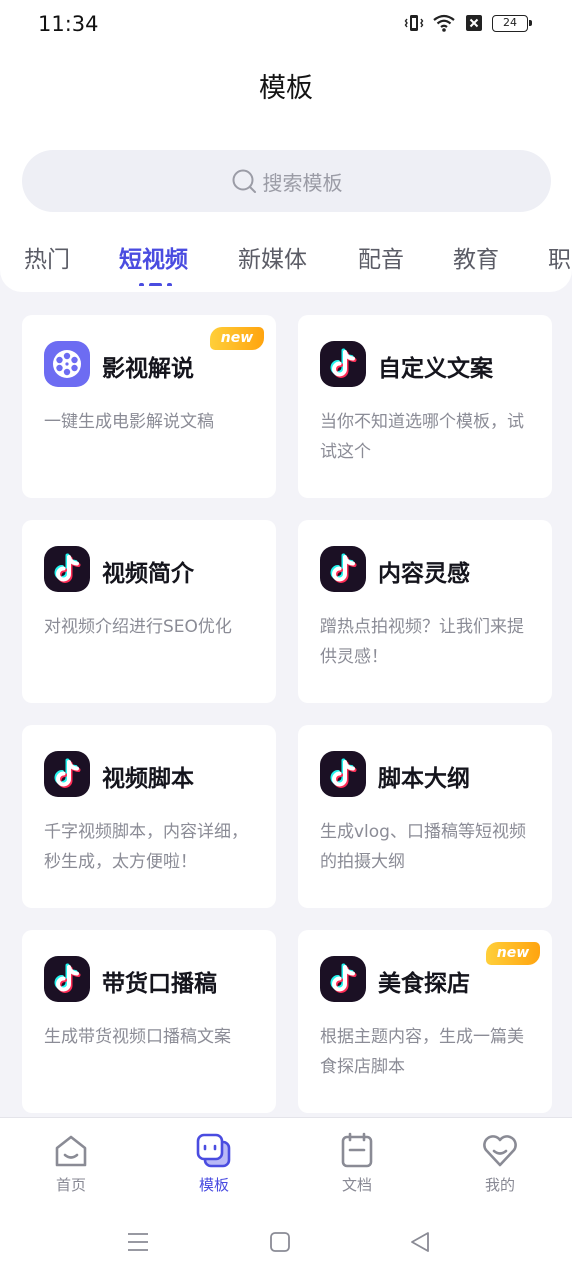  I want to click on card-title: 影视解说, so click(148, 369).